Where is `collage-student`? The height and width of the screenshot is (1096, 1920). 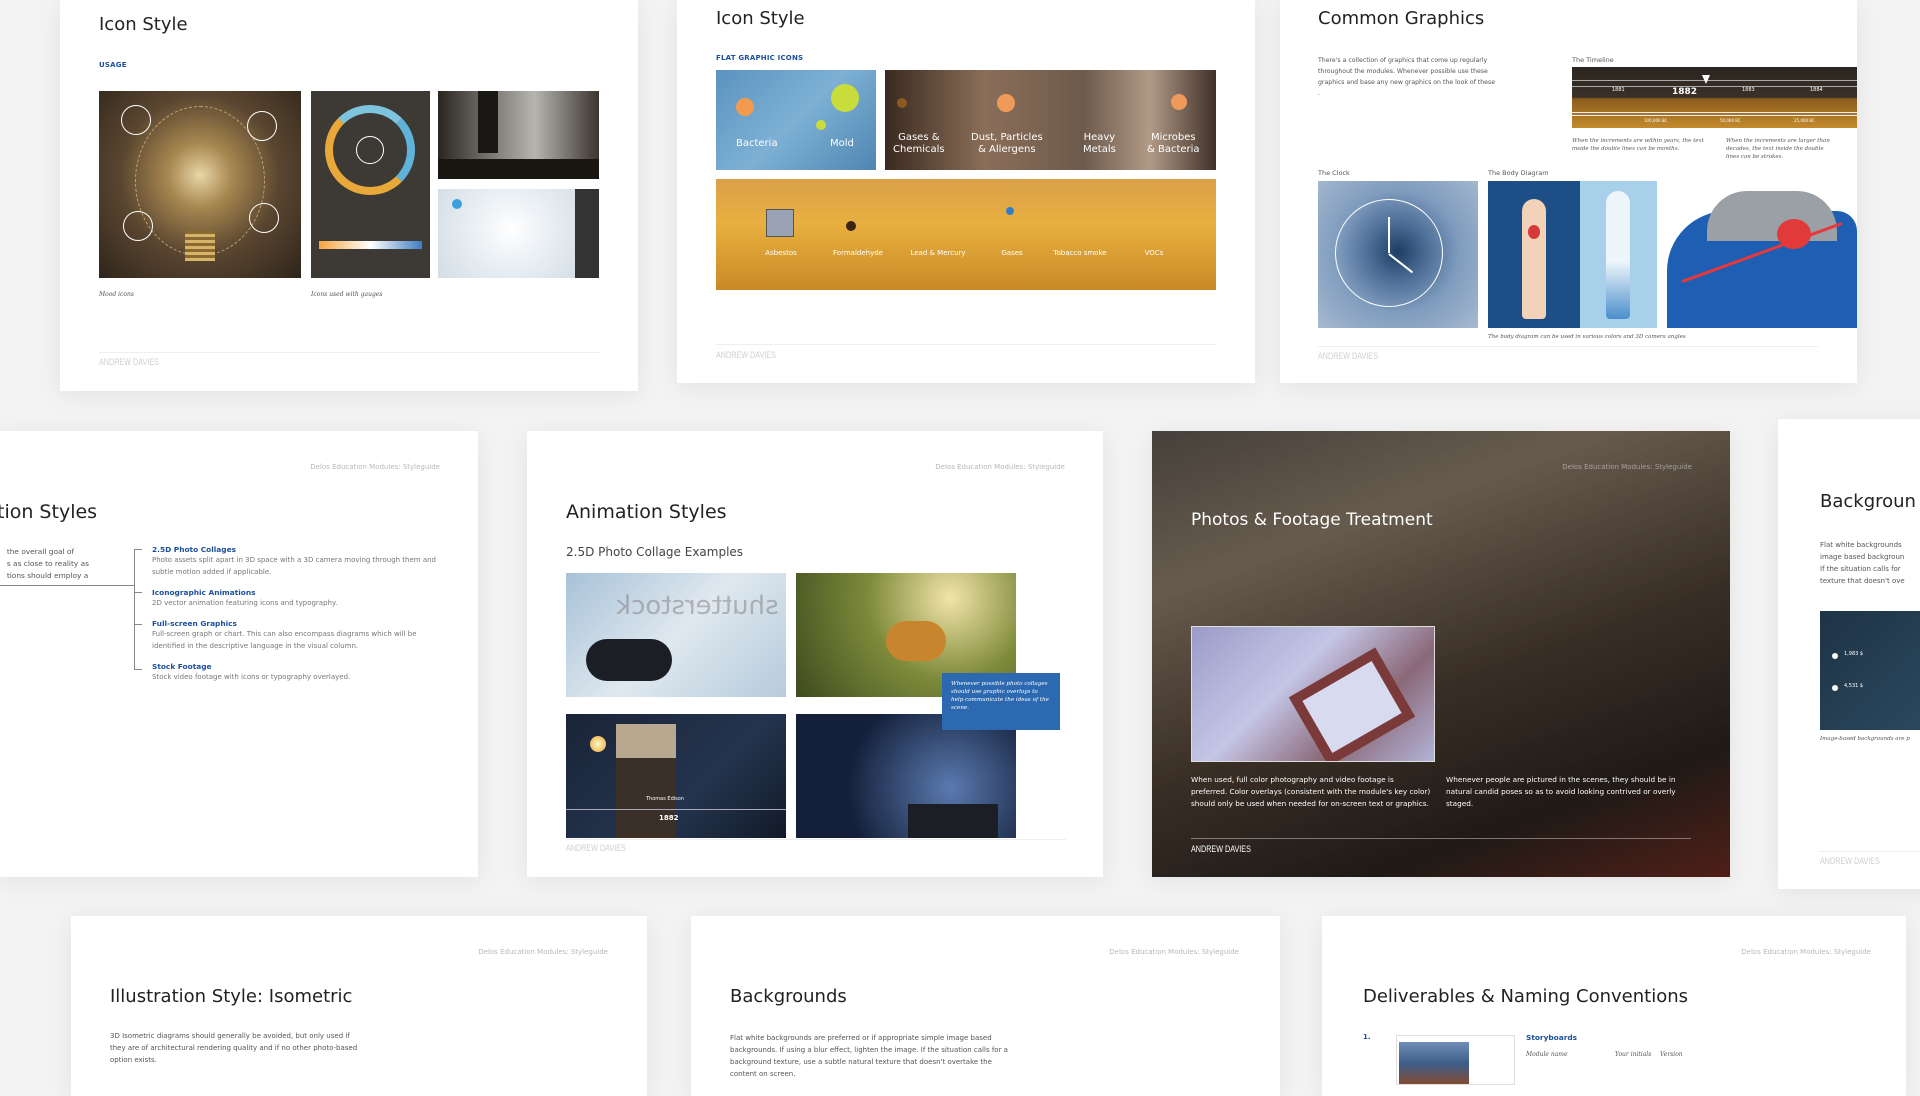
collage-student is located at coordinates (906, 776).